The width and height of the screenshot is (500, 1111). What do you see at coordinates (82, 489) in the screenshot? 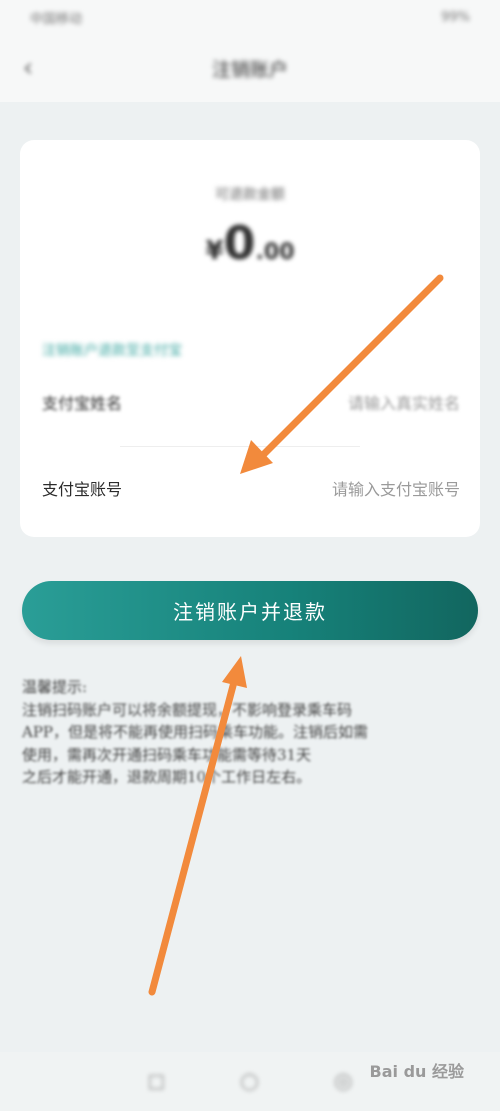
I see `account-label: 支付宝账号` at bounding box center [82, 489].